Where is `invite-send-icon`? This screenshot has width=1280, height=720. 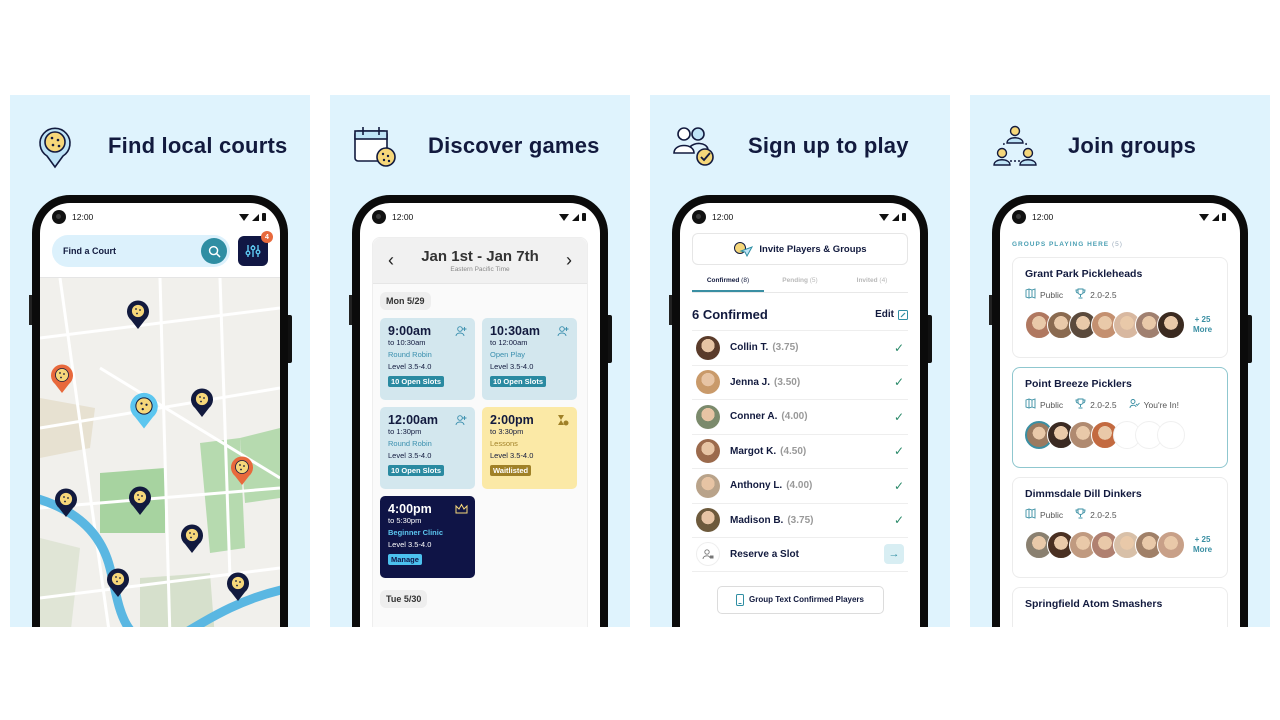 invite-send-icon is located at coordinates (744, 249).